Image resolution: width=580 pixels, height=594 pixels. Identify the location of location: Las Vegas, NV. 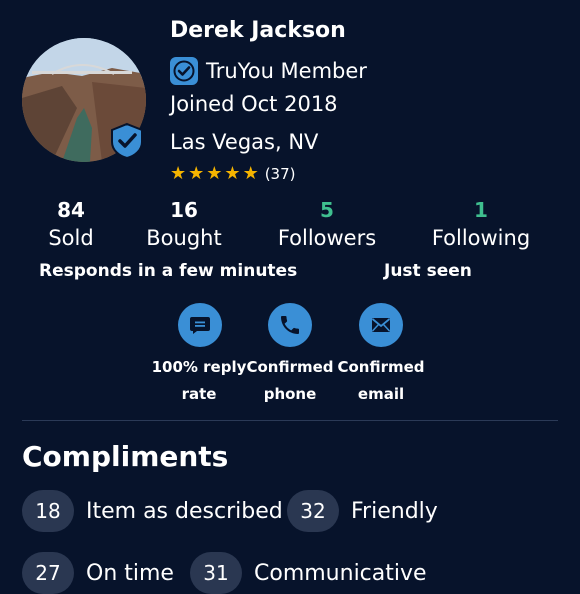
(244, 142).